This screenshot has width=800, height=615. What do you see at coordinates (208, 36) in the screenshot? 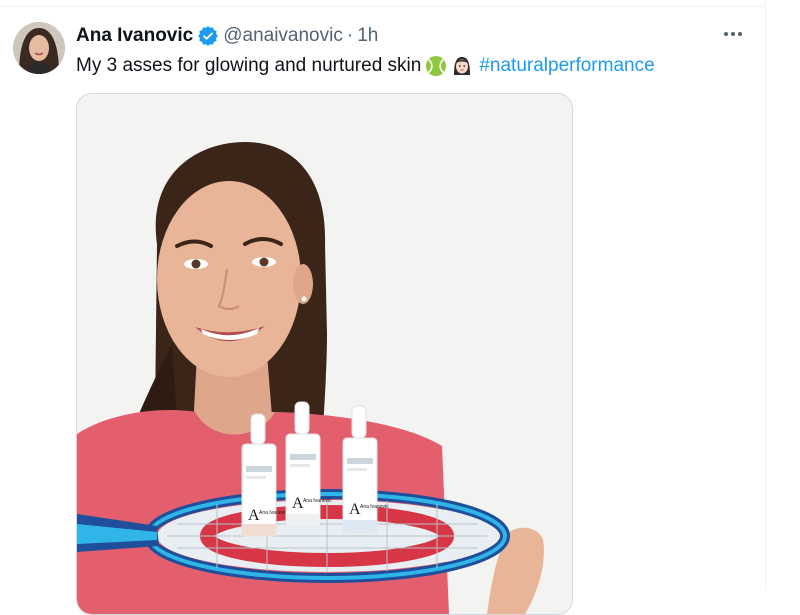
I see `verified-badge-icon` at bounding box center [208, 36].